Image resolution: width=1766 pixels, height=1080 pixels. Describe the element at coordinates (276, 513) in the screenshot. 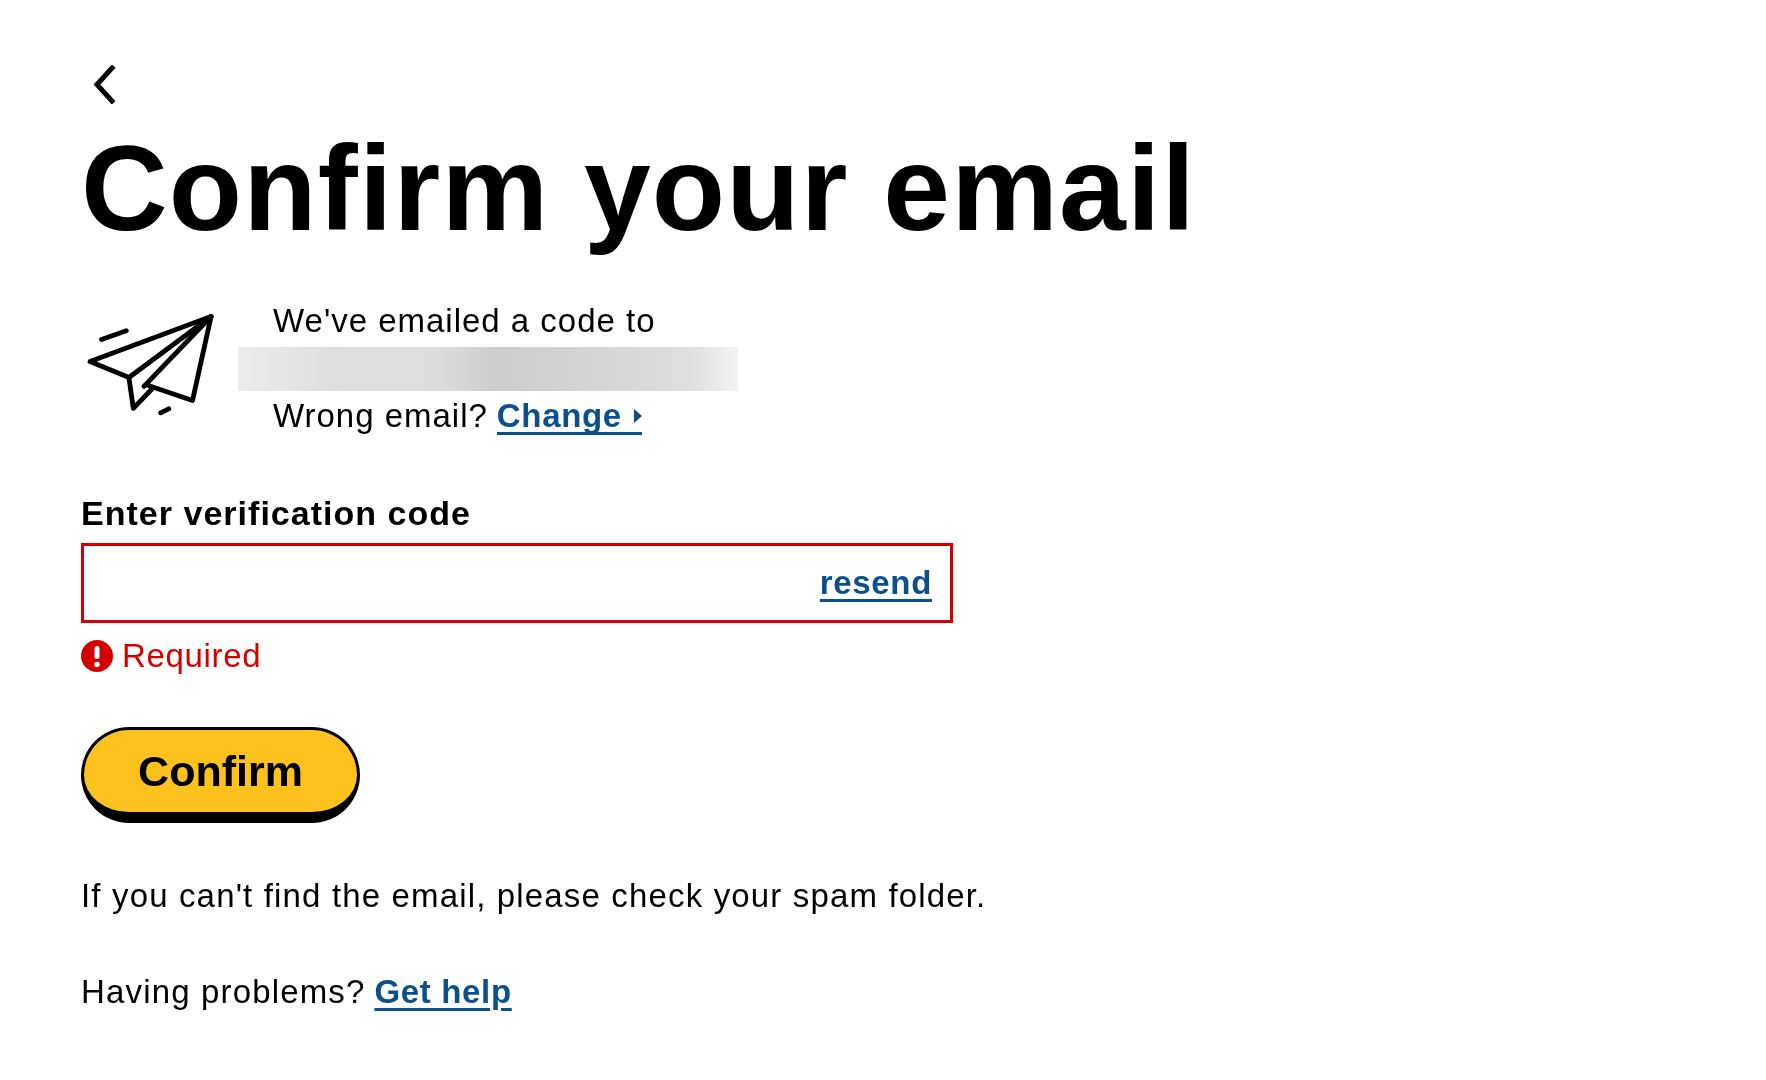

I see `field-label: Enter verification code` at that location.